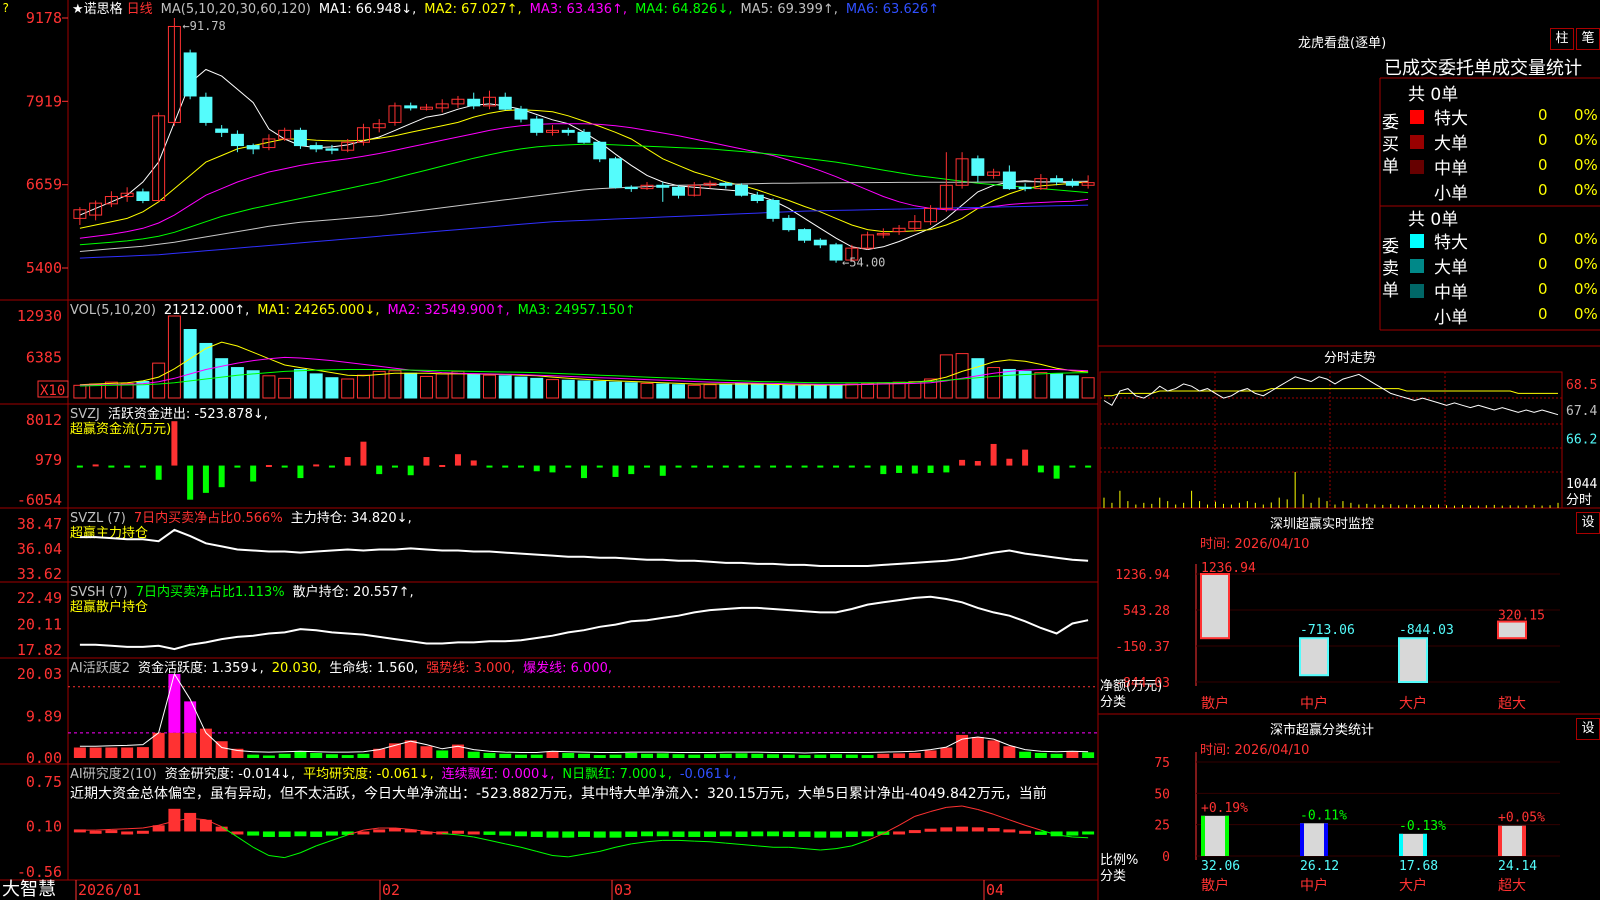 This screenshot has height=900, width=1600. I want to click on monitor-settings-button: 设, so click(1588, 523).